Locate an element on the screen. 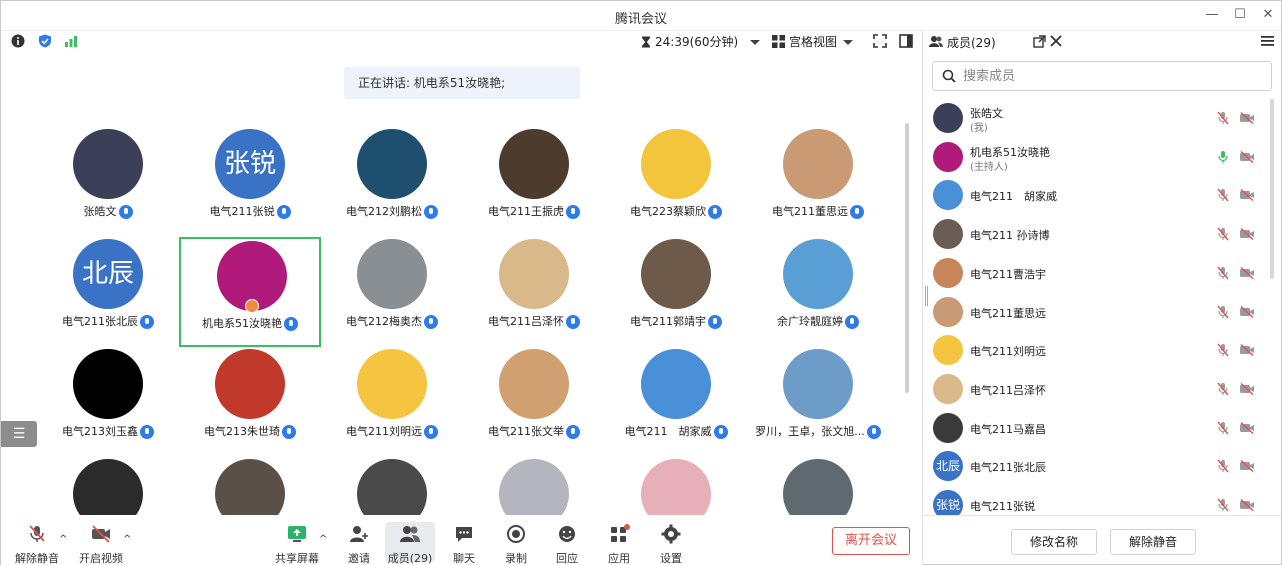 This screenshot has width=1282, height=565. participant-tile: 电气211郭靖宇 is located at coordinates (676, 292).